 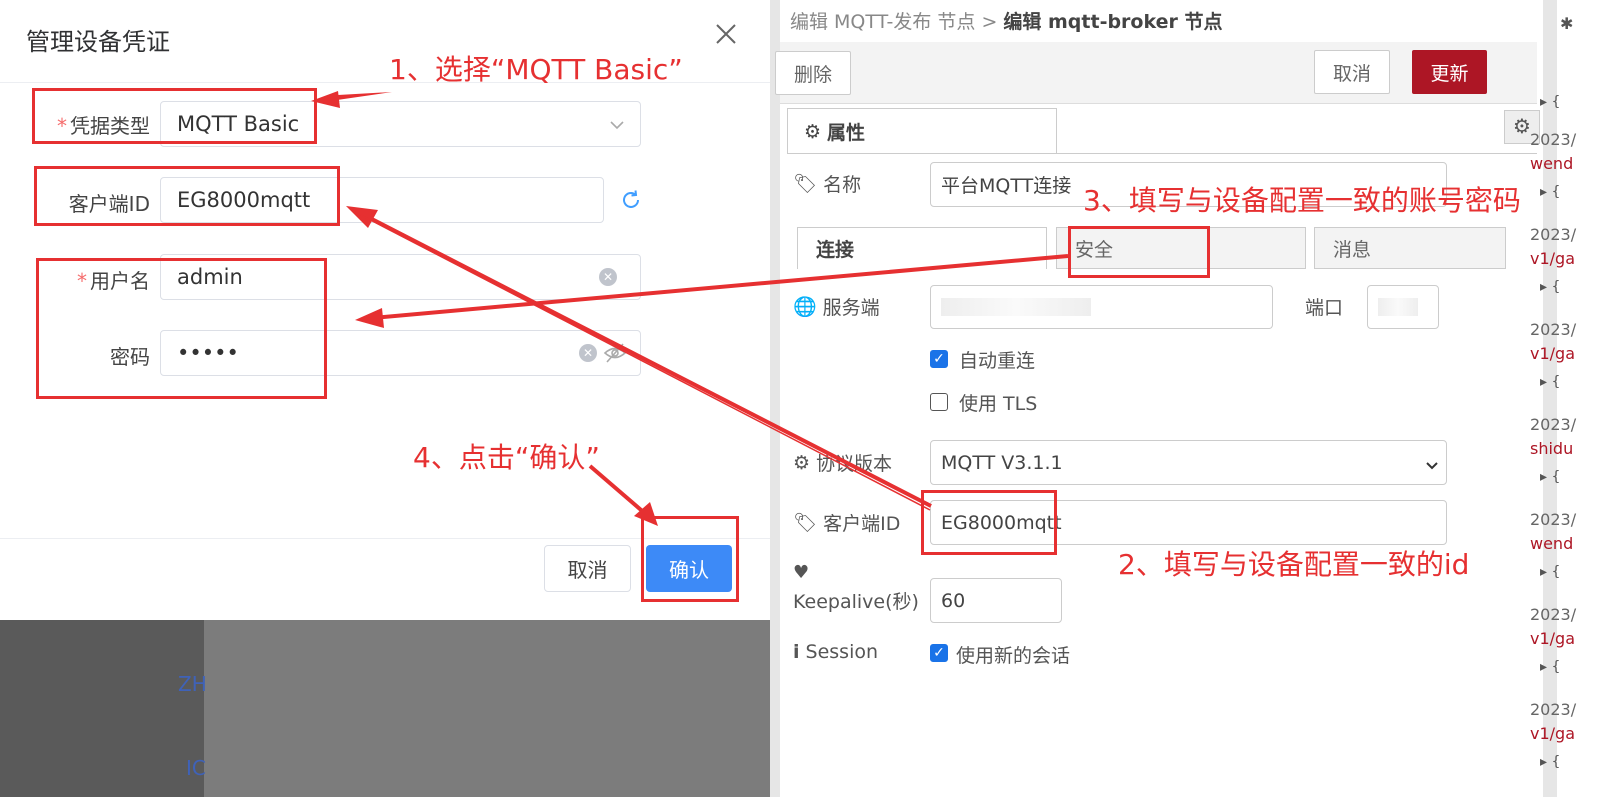 I want to click on name-value: 平台MQTT连接, so click(x=1006, y=186).